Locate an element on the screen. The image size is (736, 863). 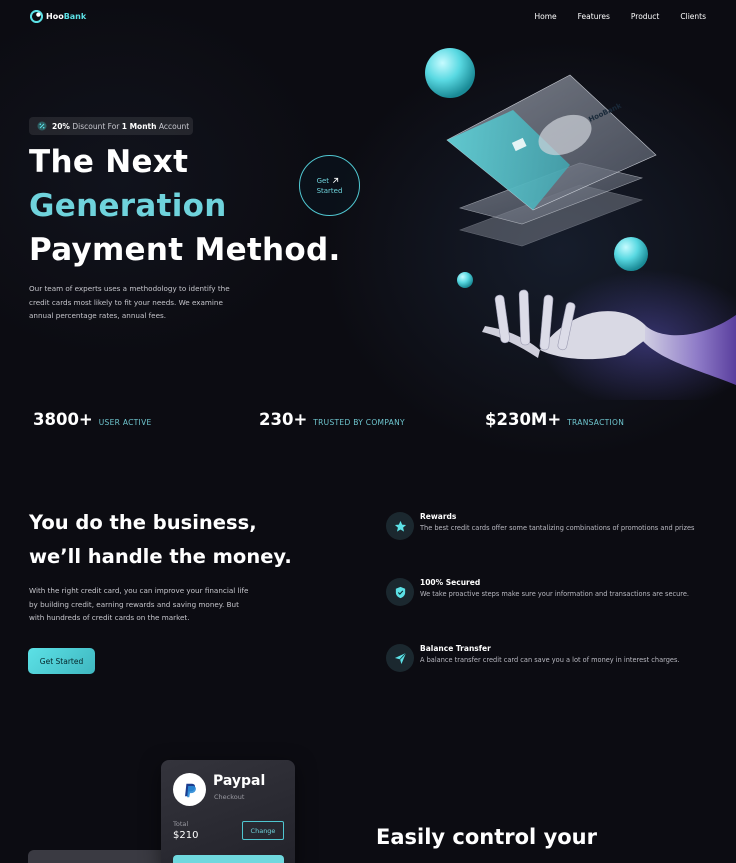
total-value: $210 is located at coordinates (186, 835).